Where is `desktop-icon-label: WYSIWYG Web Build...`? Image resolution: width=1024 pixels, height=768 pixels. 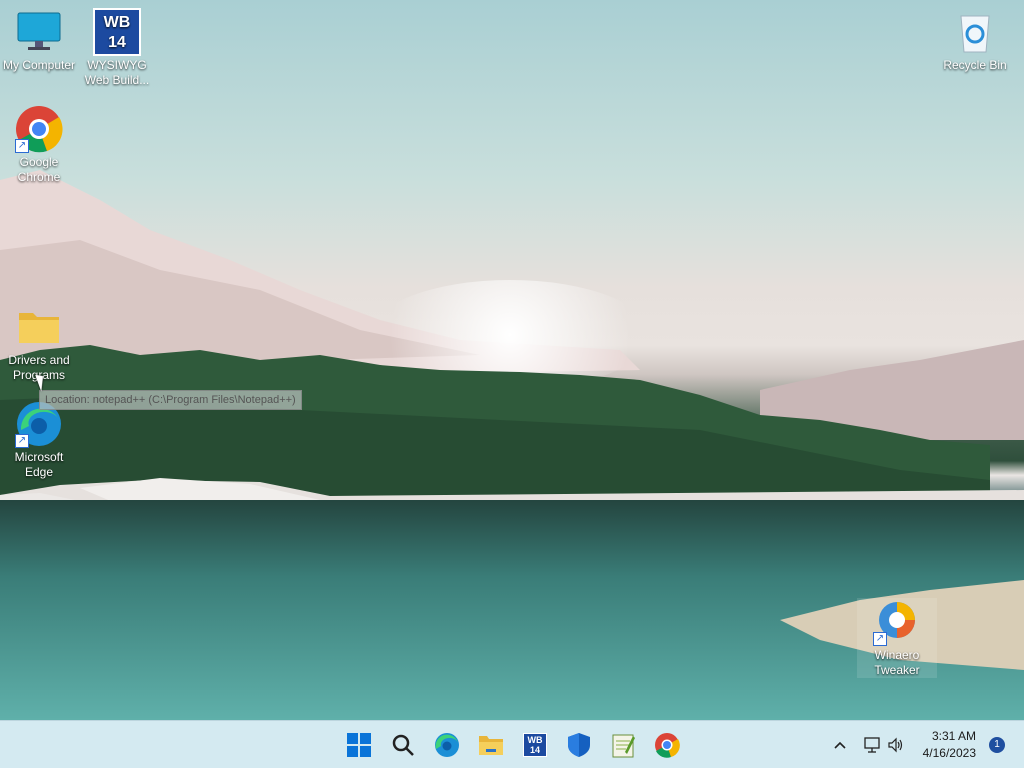
desktop-icon-label: WYSIWYG Web Build... is located at coordinates (117, 72).